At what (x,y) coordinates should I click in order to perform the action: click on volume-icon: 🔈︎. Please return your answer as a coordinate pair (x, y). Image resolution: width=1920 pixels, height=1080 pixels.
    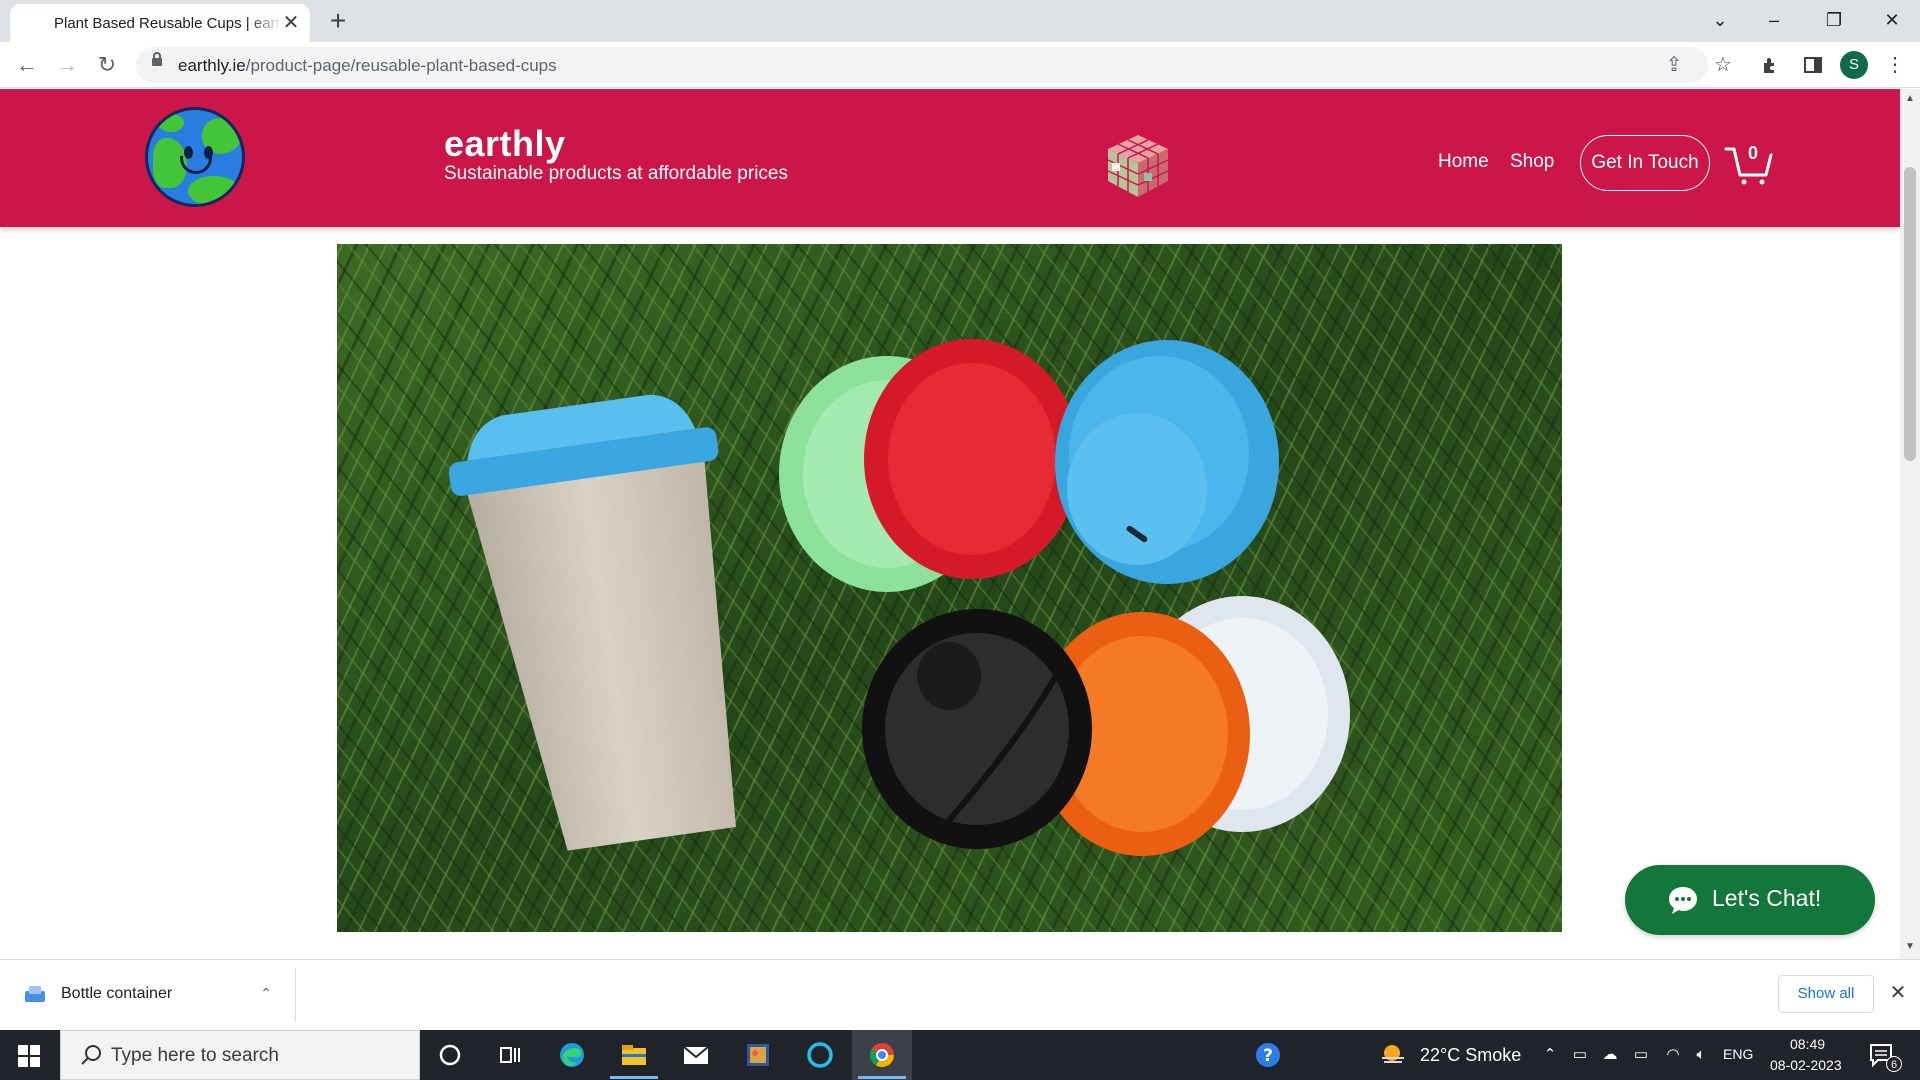
    Looking at the image, I should click on (1701, 1055).